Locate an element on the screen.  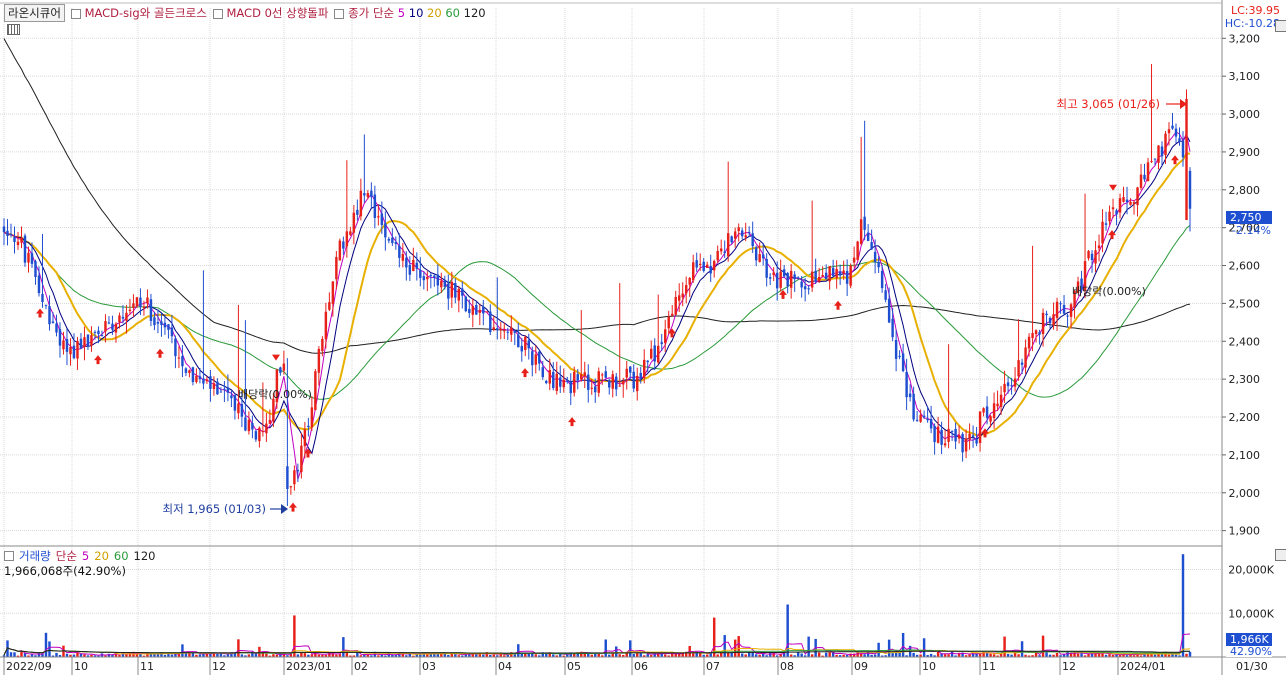
panel-split-button is located at coordinates (1280, 555).